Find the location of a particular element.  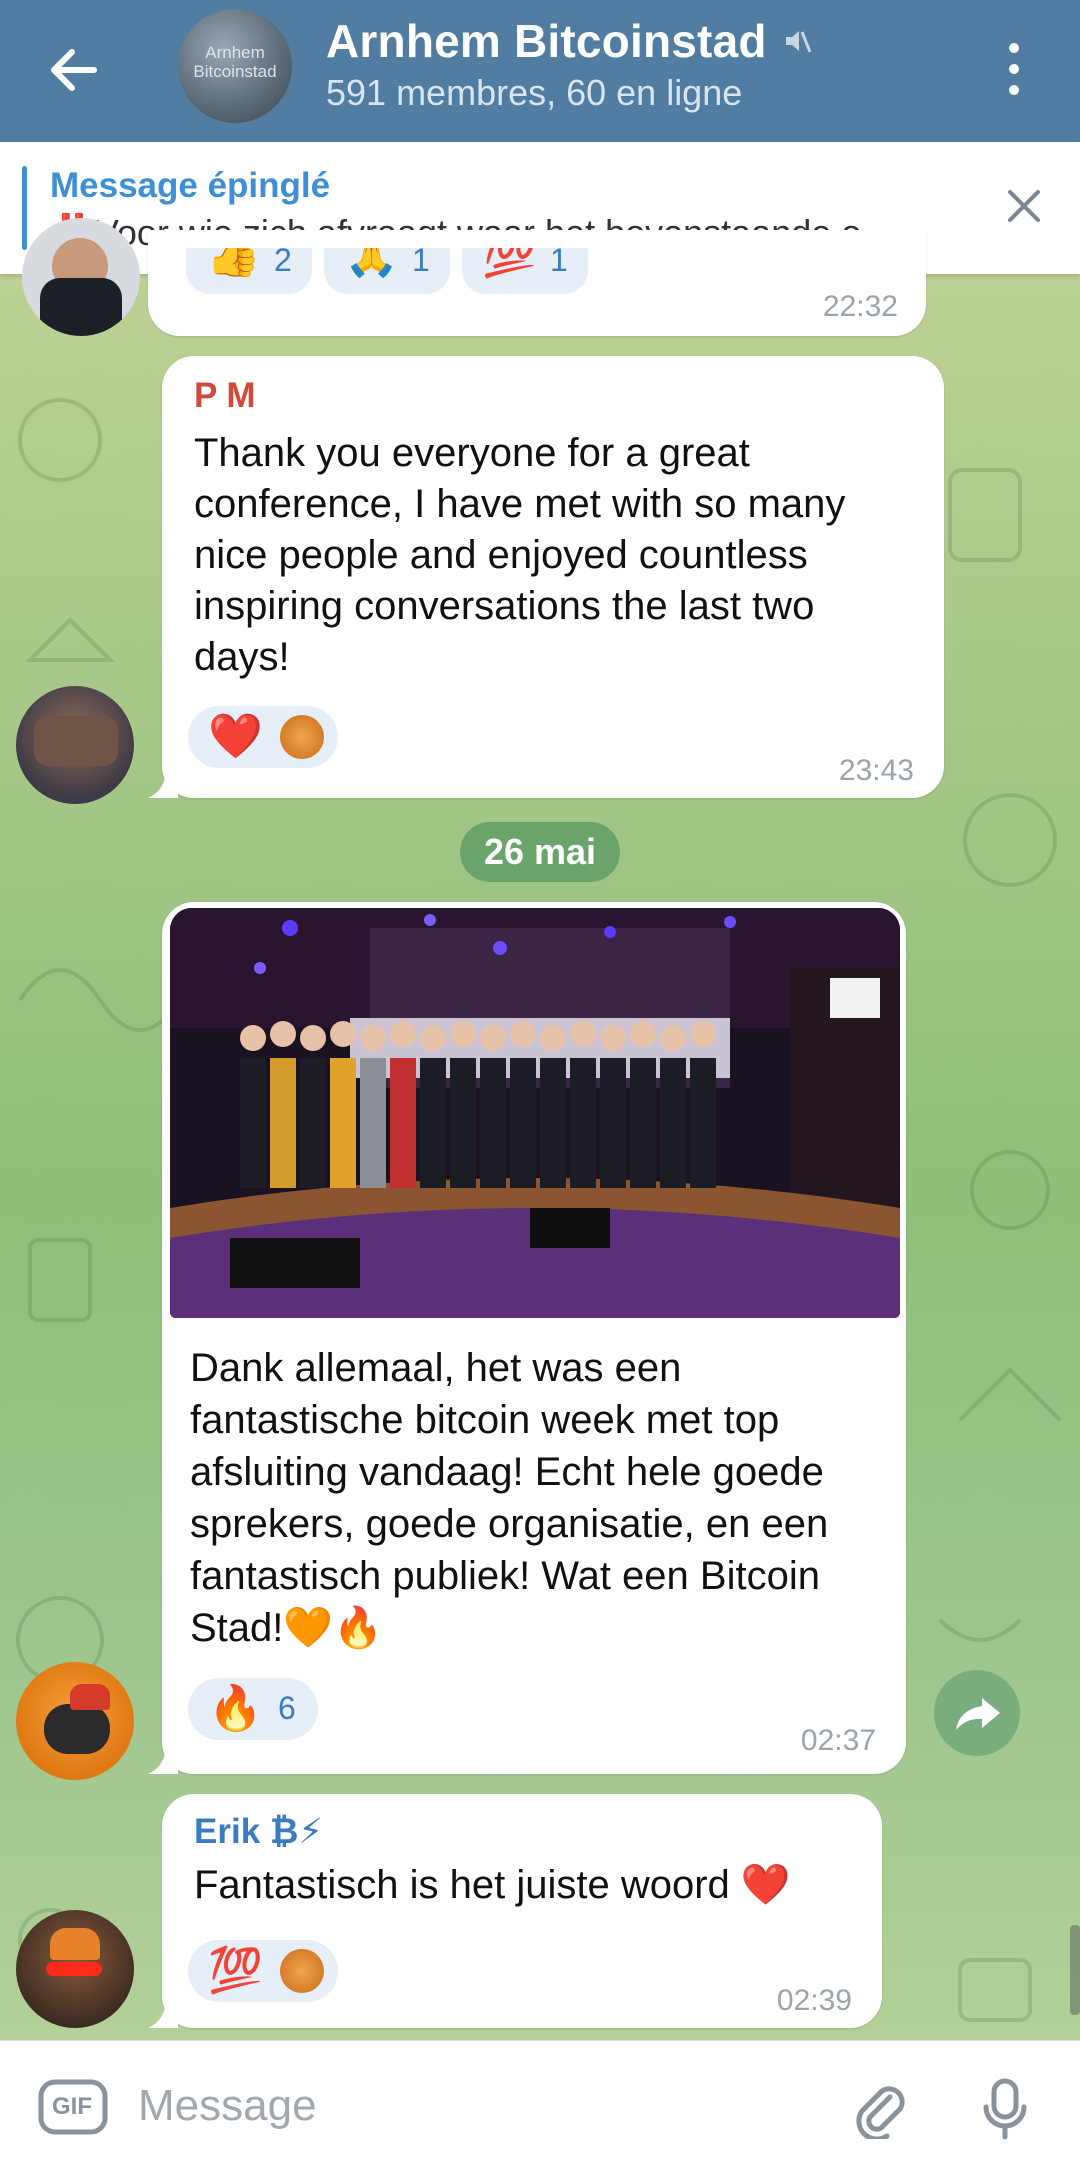

member-count: 591 membres, 60 en ligne is located at coordinates (534, 92).